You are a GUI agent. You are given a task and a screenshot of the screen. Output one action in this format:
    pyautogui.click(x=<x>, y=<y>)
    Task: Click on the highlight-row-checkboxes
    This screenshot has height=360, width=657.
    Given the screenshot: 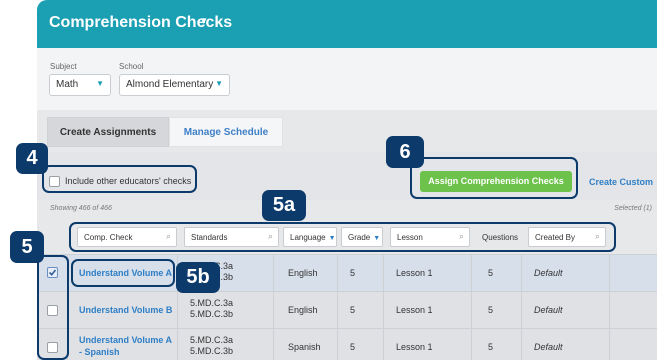 What is the action you would take?
    pyautogui.click(x=53, y=307)
    